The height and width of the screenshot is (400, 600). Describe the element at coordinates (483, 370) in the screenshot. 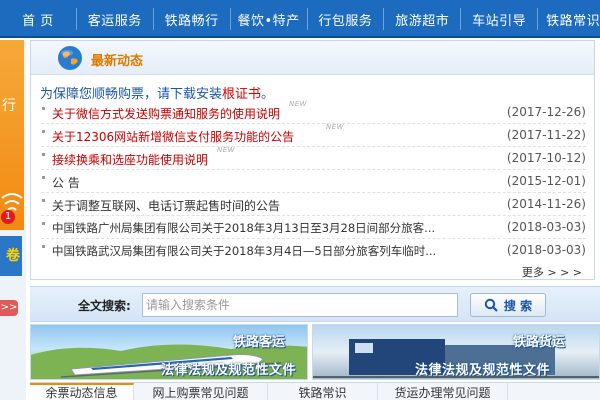

I see `freight-banner-subtitle: 法律法规及规范性文件` at that location.